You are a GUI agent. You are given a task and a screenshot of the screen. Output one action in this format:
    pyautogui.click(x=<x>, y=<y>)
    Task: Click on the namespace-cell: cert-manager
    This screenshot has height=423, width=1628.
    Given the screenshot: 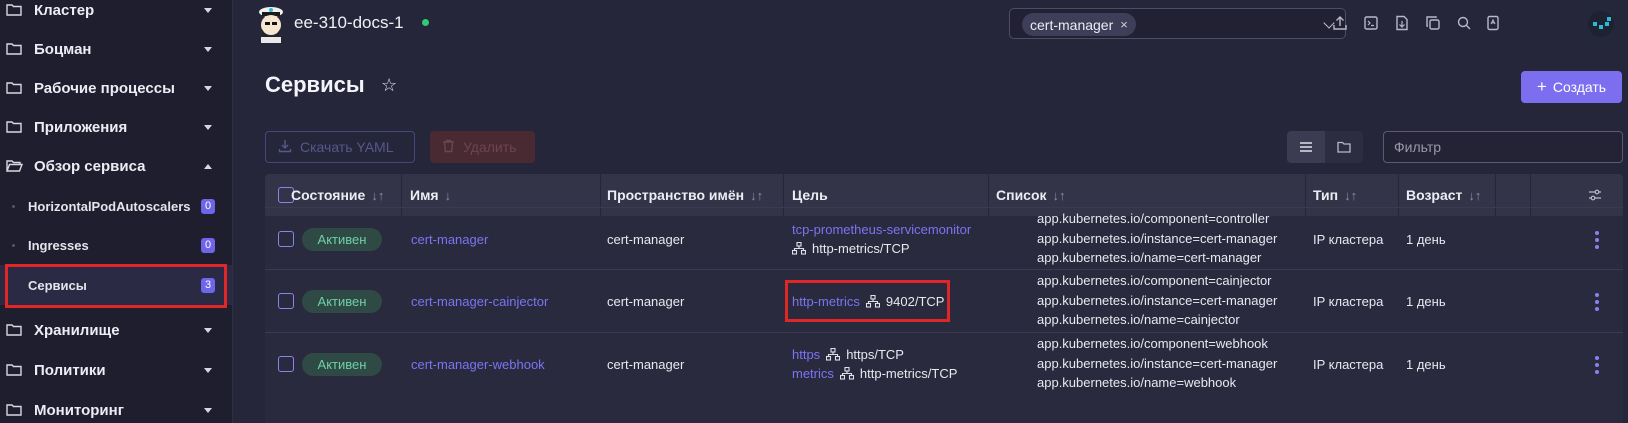 What is the action you would take?
    pyautogui.click(x=646, y=239)
    